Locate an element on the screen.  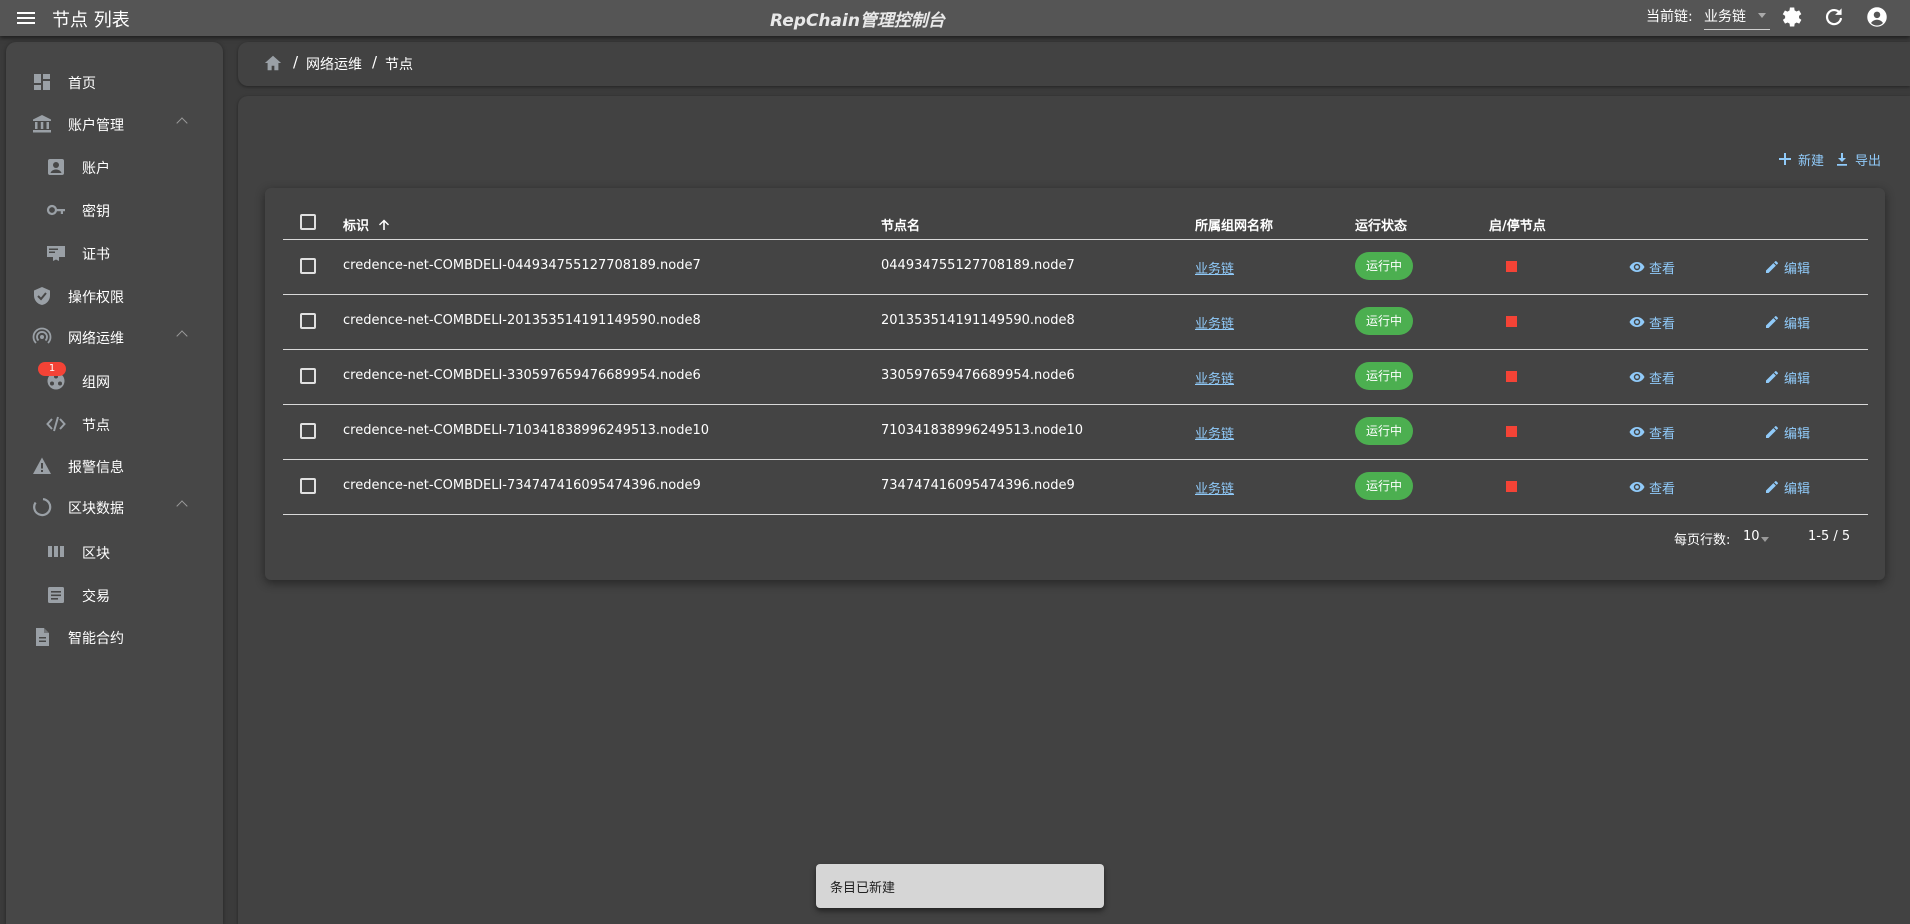
sidebar-item-label: 账户管理 is located at coordinates (96, 126).